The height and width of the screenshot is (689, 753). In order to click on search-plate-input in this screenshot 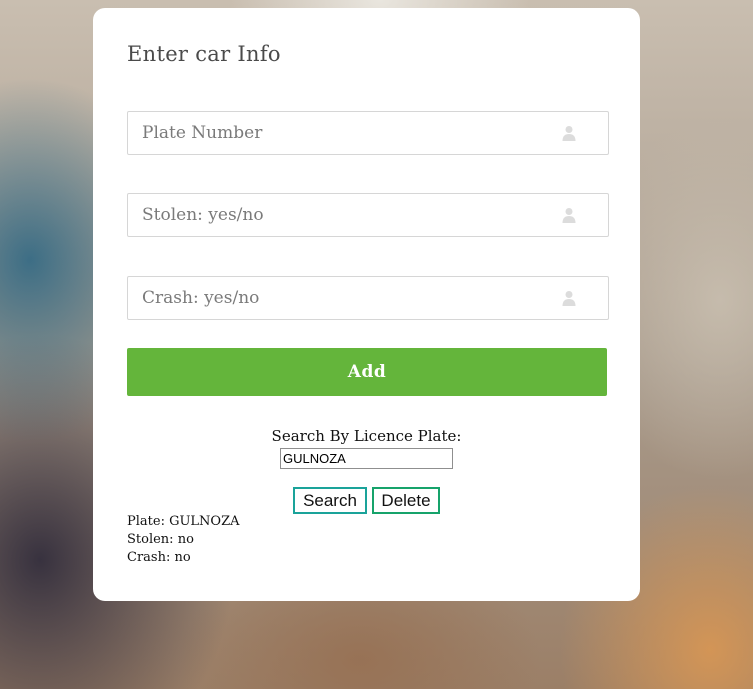, I will do `click(366, 458)`.